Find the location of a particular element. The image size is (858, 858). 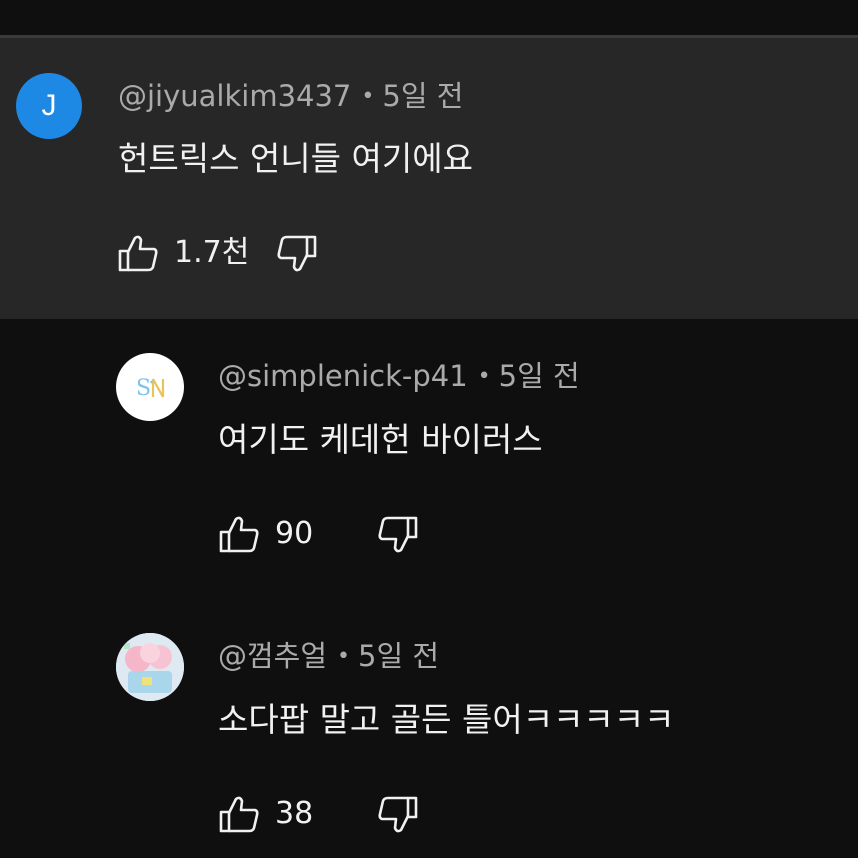

comment-author: @simplenick-p41 is located at coordinates (343, 376).